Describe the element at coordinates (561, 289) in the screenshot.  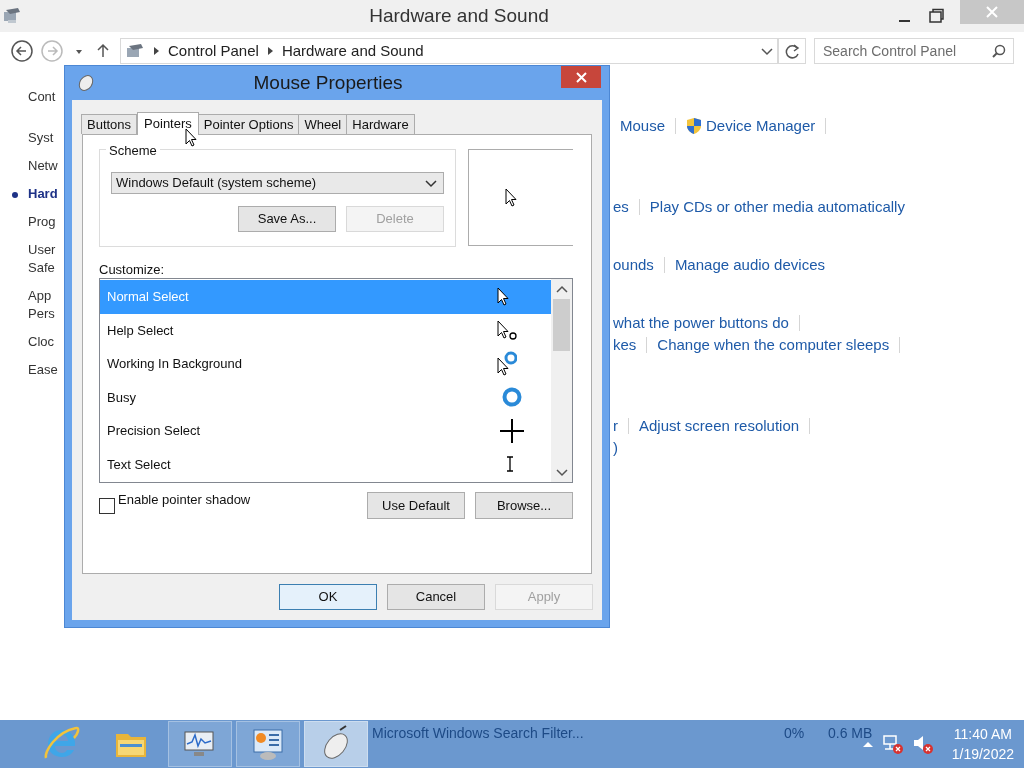
I see `scroll-up-icon` at that location.